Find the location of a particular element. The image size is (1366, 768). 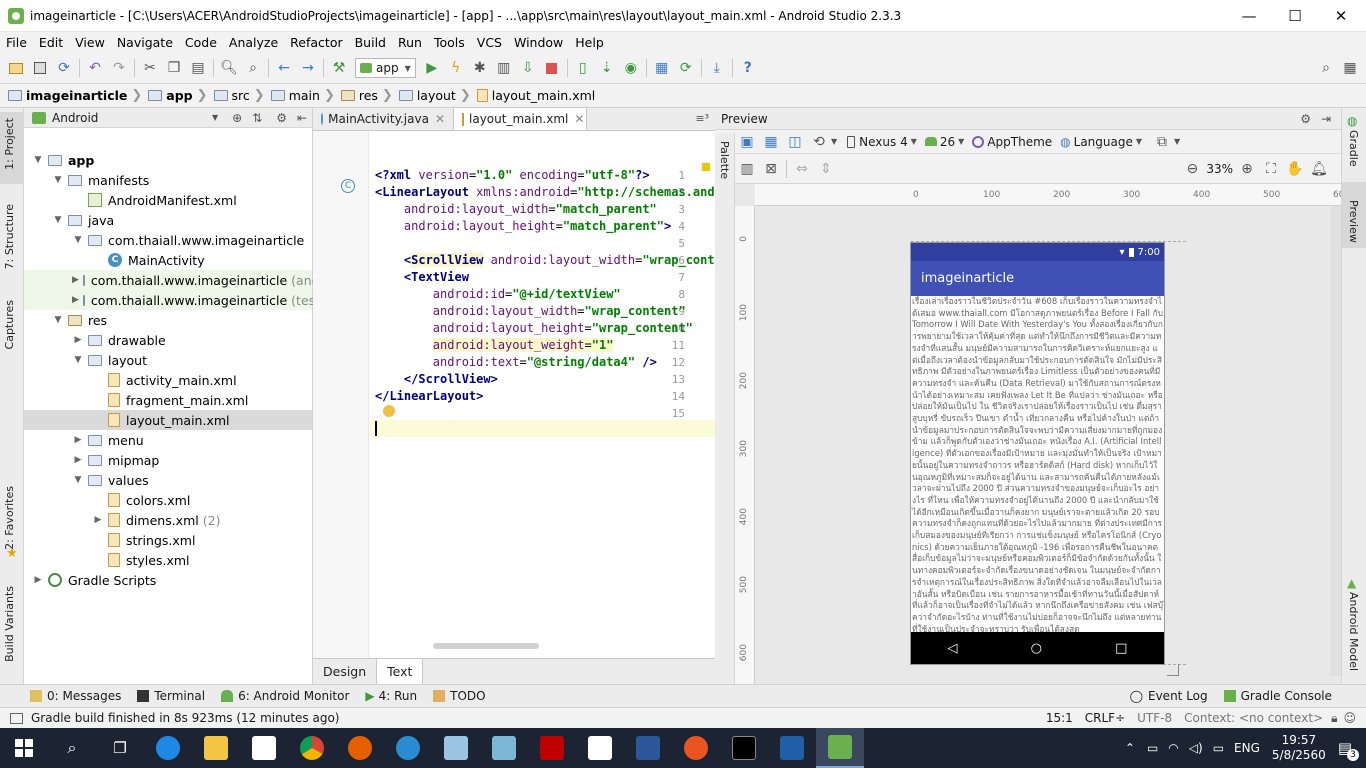

tree-item: activity_main.xml is located at coordinates (168, 380).